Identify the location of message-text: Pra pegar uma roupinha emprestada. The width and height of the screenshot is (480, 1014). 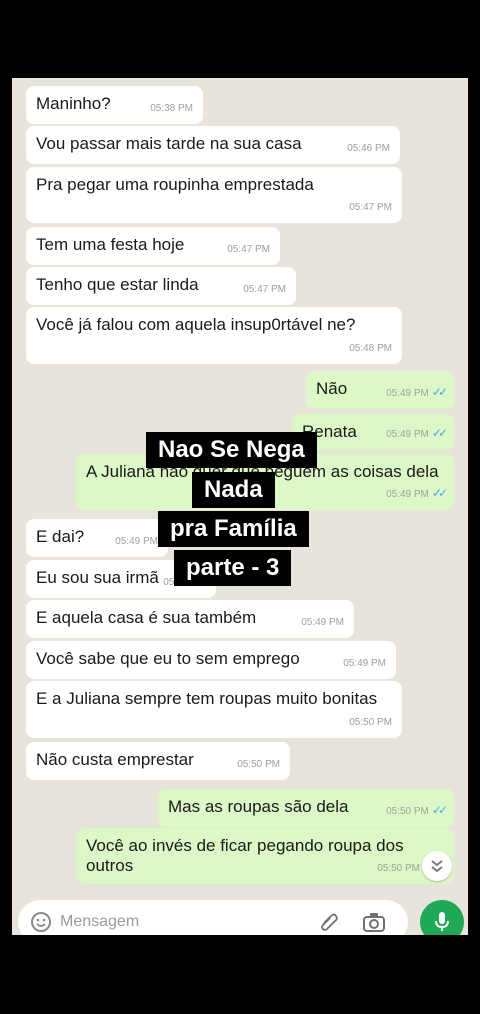
(175, 184).